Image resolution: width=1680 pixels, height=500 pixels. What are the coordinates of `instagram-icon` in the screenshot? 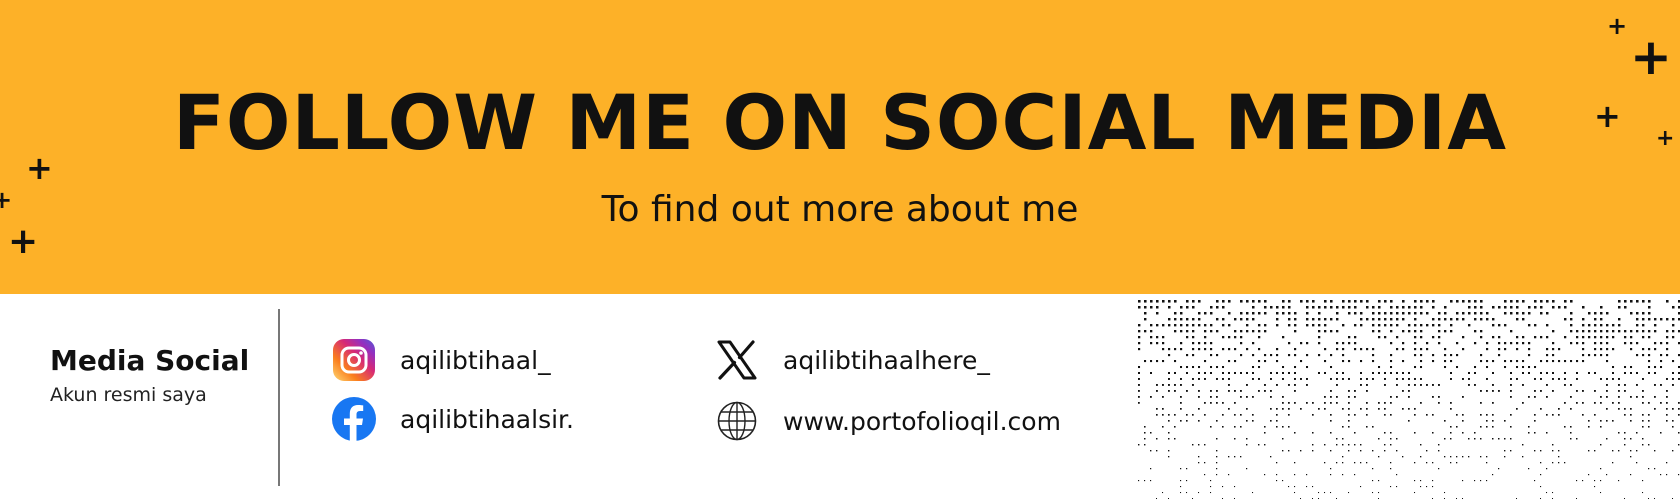 It's located at (354, 360).